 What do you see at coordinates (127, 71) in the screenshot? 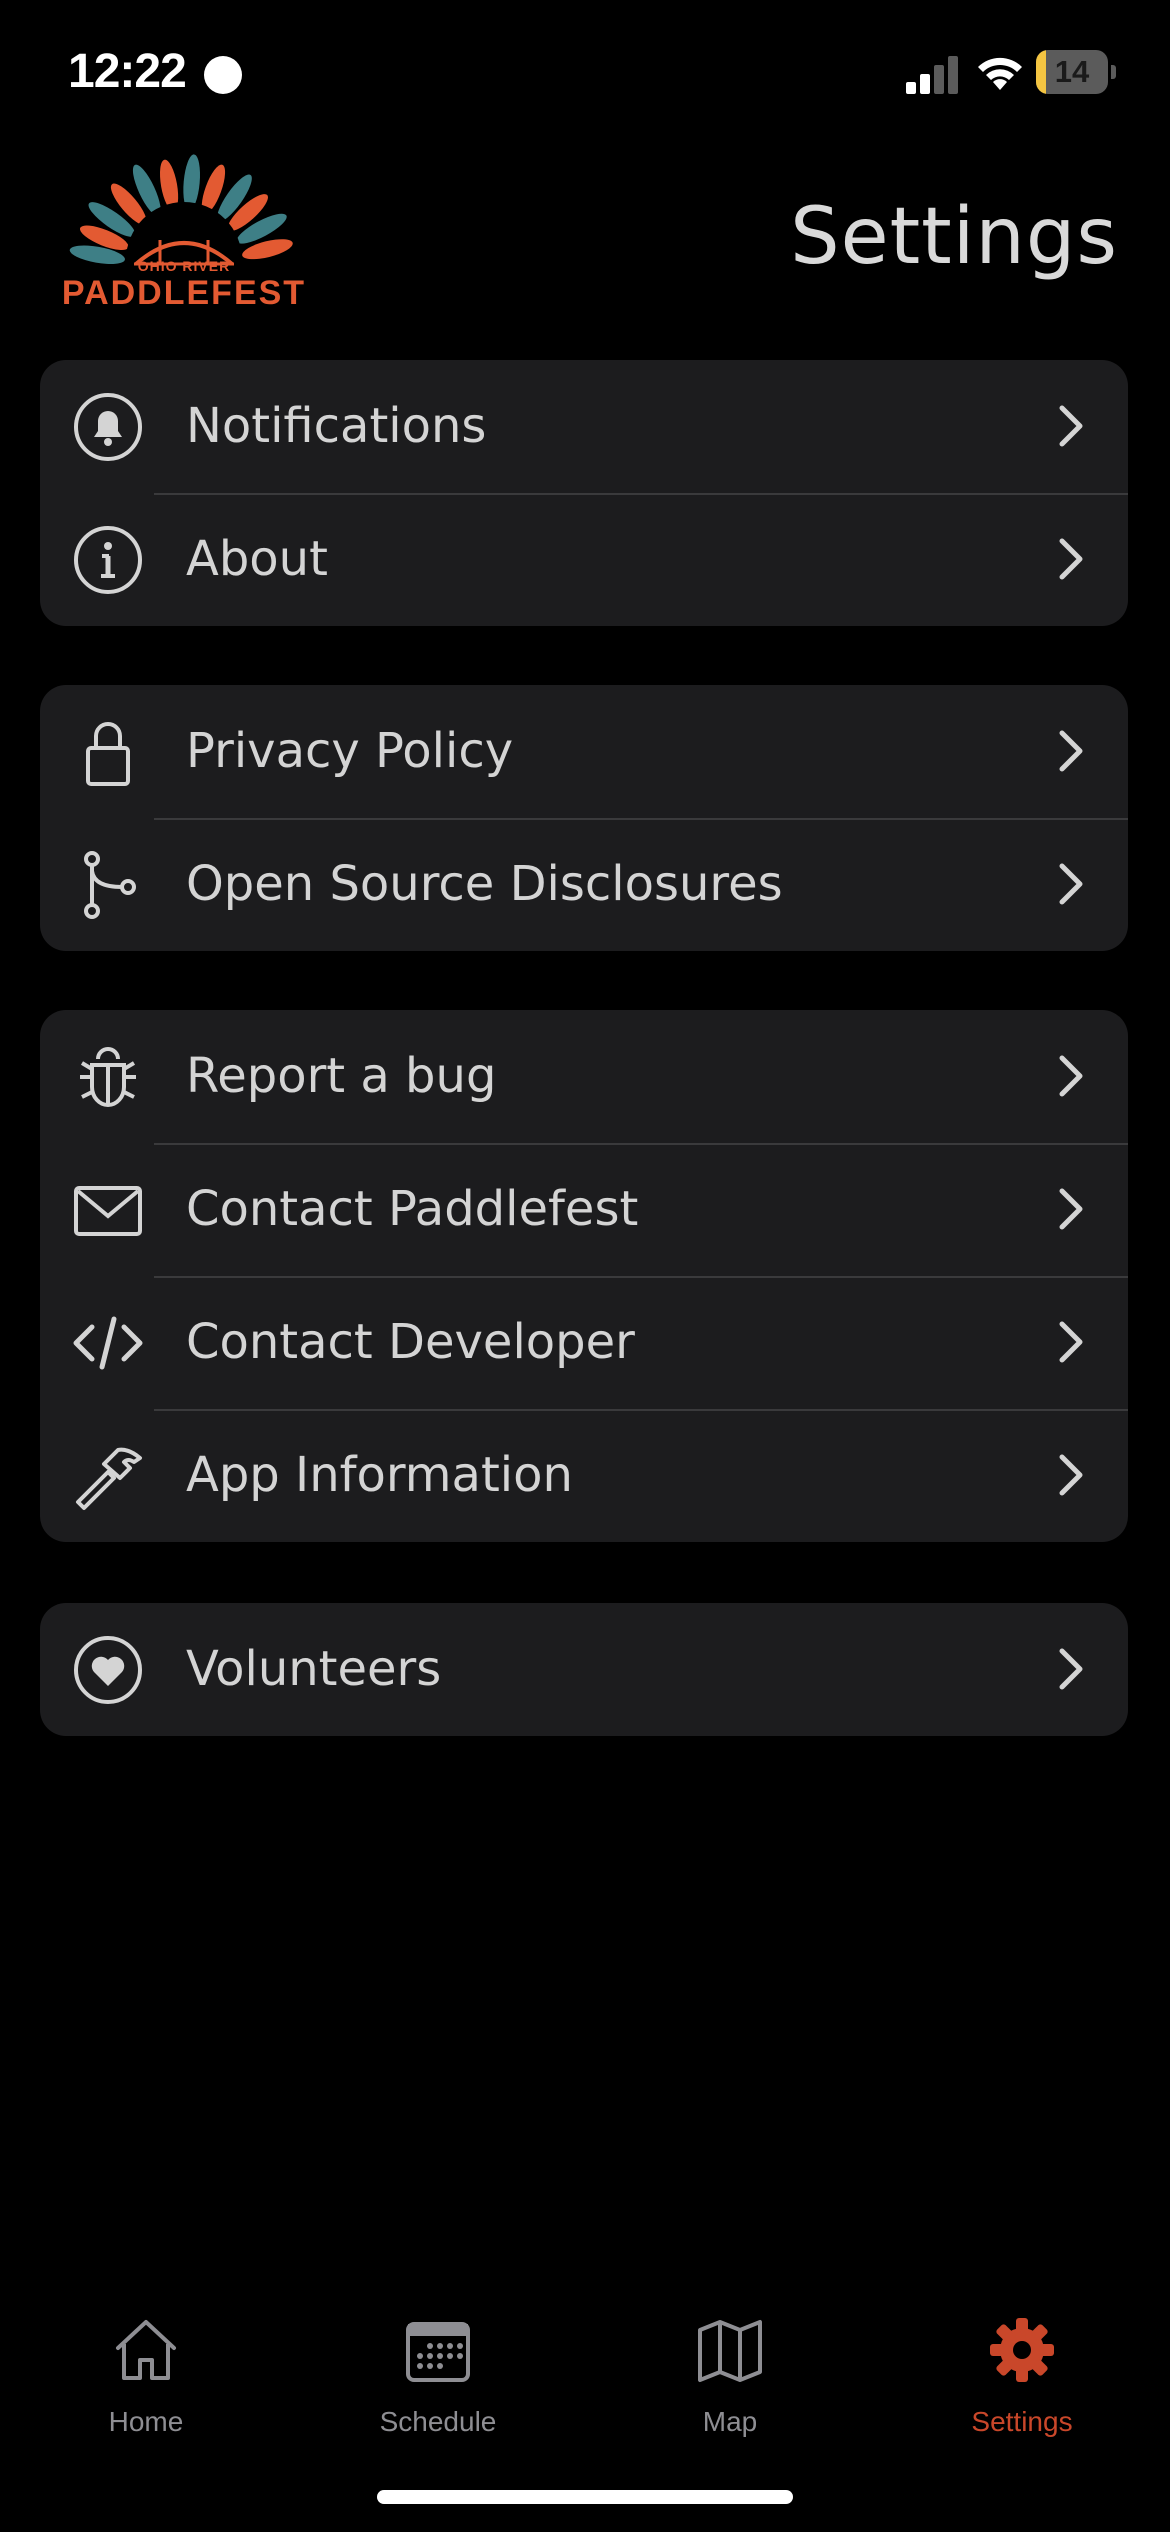
I see `status-time: 12:22` at bounding box center [127, 71].